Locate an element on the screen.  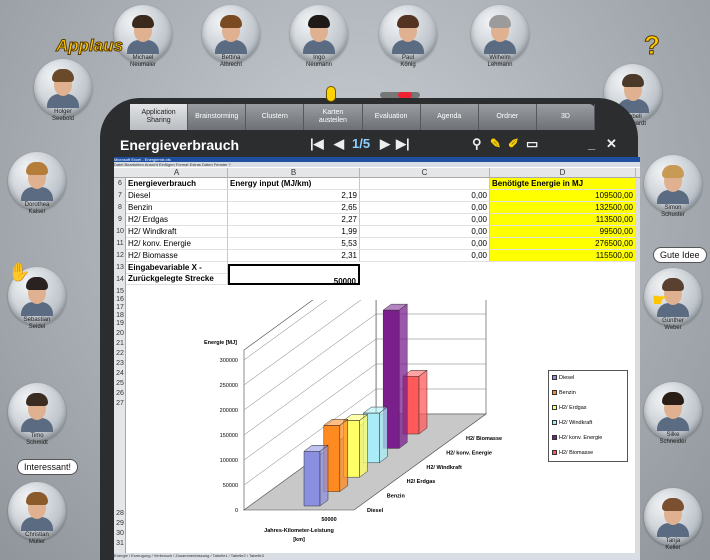
row-number: 12 is located at coordinates (120, 255).